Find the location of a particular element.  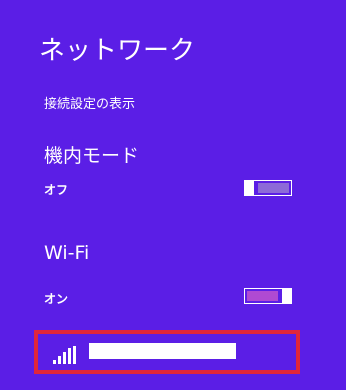

view-connection-settings-link: 接続設定の表示 is located at coordinates (89, 102).